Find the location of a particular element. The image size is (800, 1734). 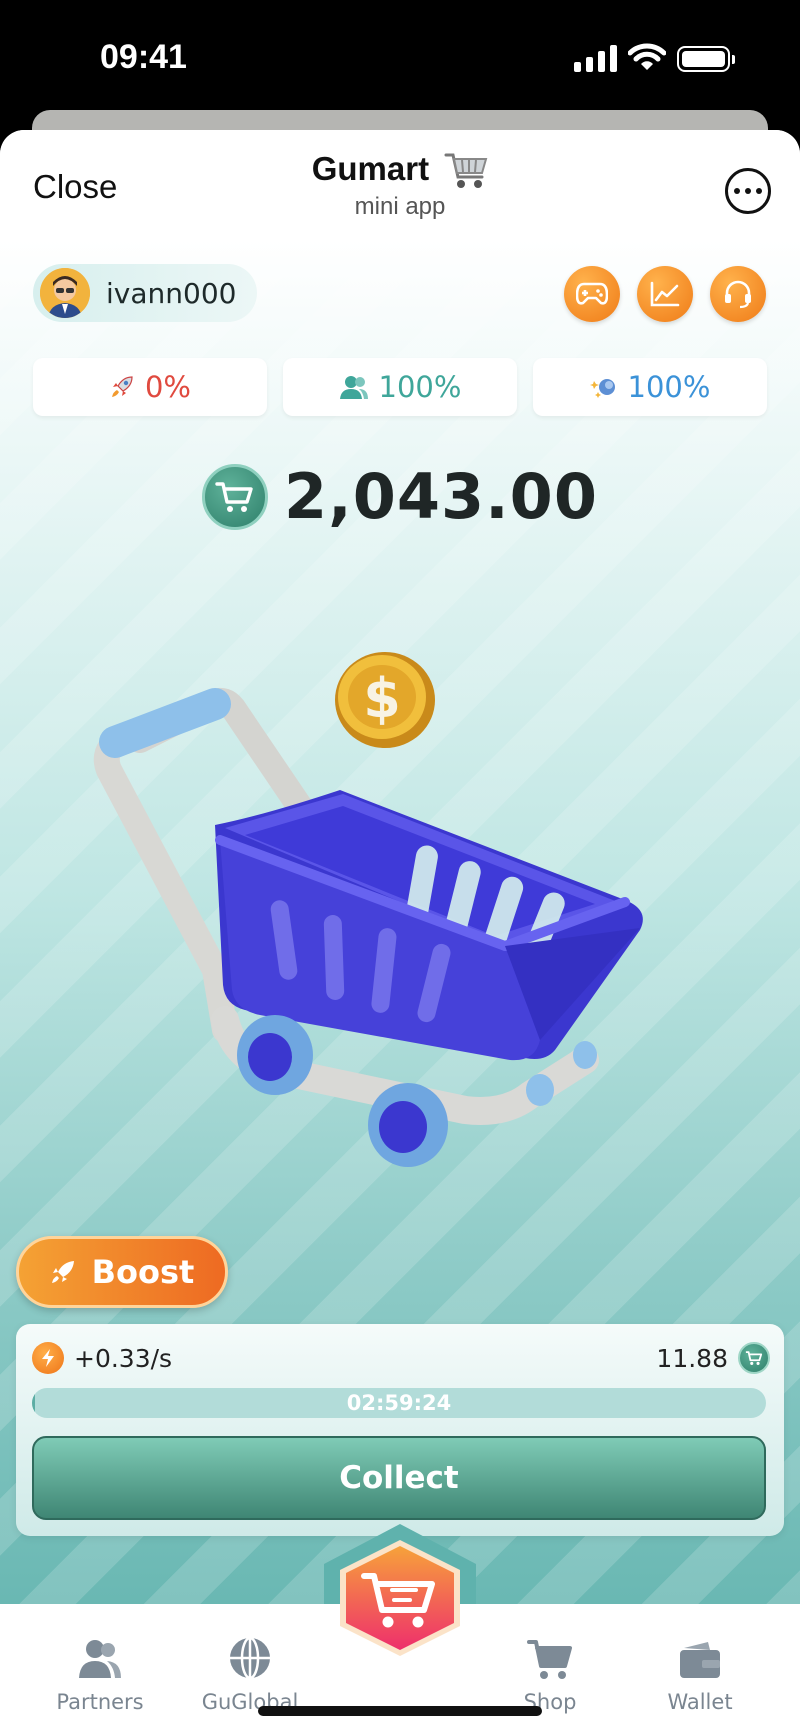

nav-wallet-label: Wallet is located at coordinates (700, 1702).